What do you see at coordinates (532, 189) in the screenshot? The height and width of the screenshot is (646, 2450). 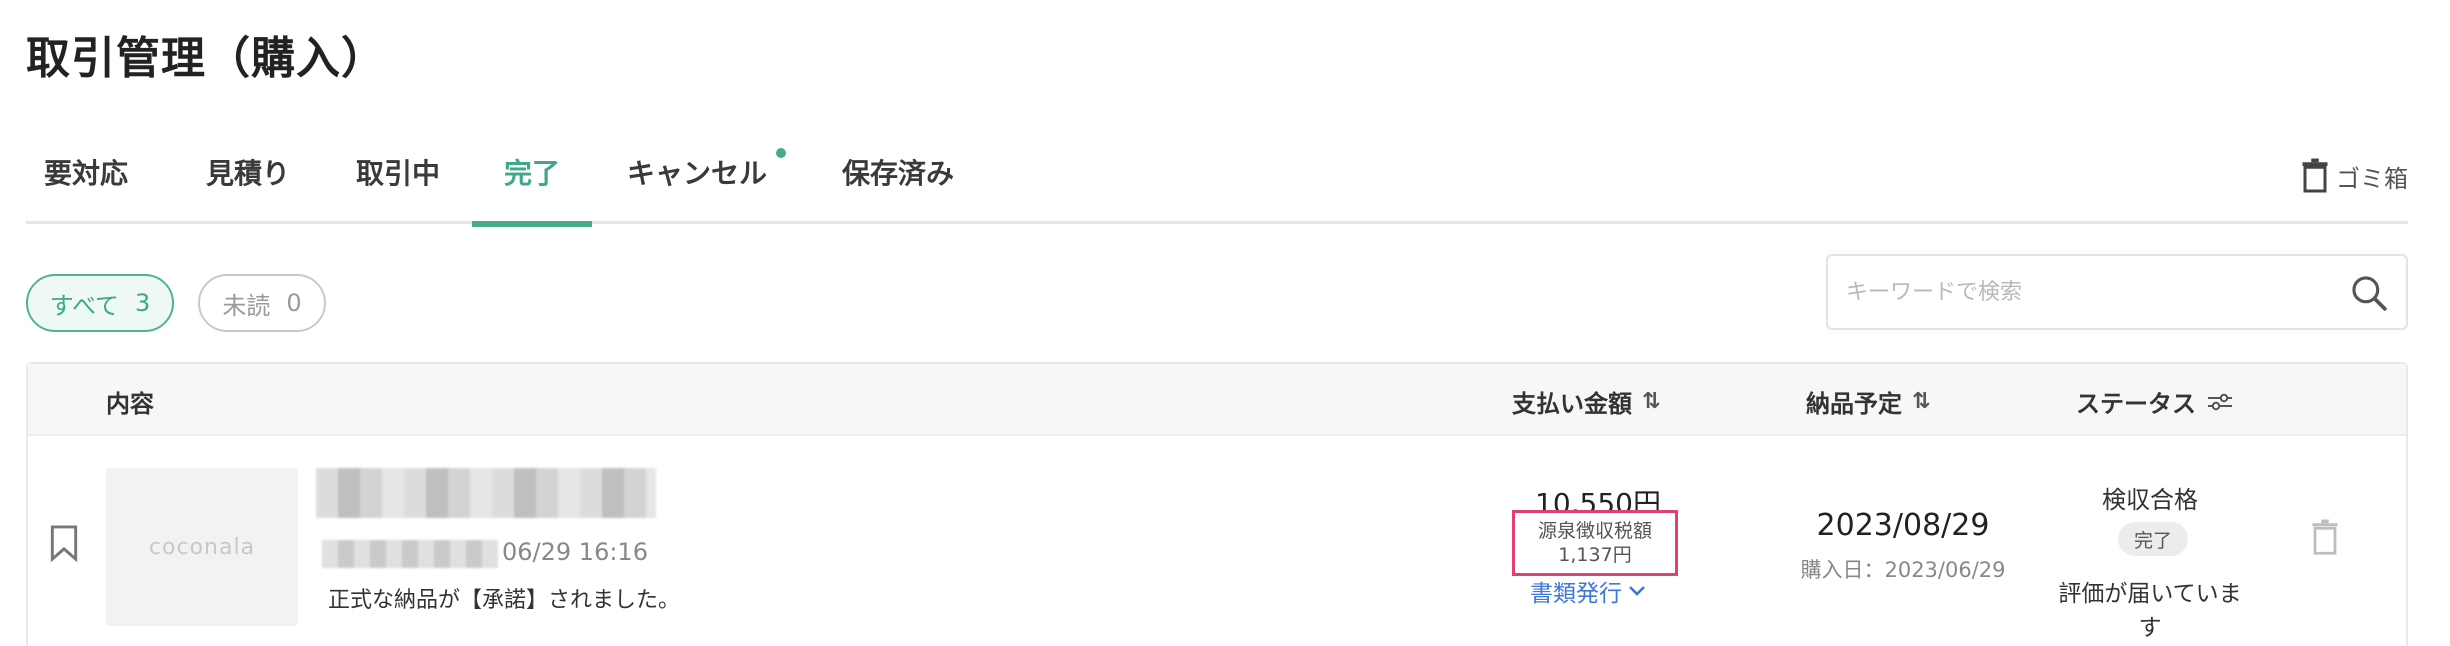 I see `tab-completed: 完了` at bounding box center [532, 189].